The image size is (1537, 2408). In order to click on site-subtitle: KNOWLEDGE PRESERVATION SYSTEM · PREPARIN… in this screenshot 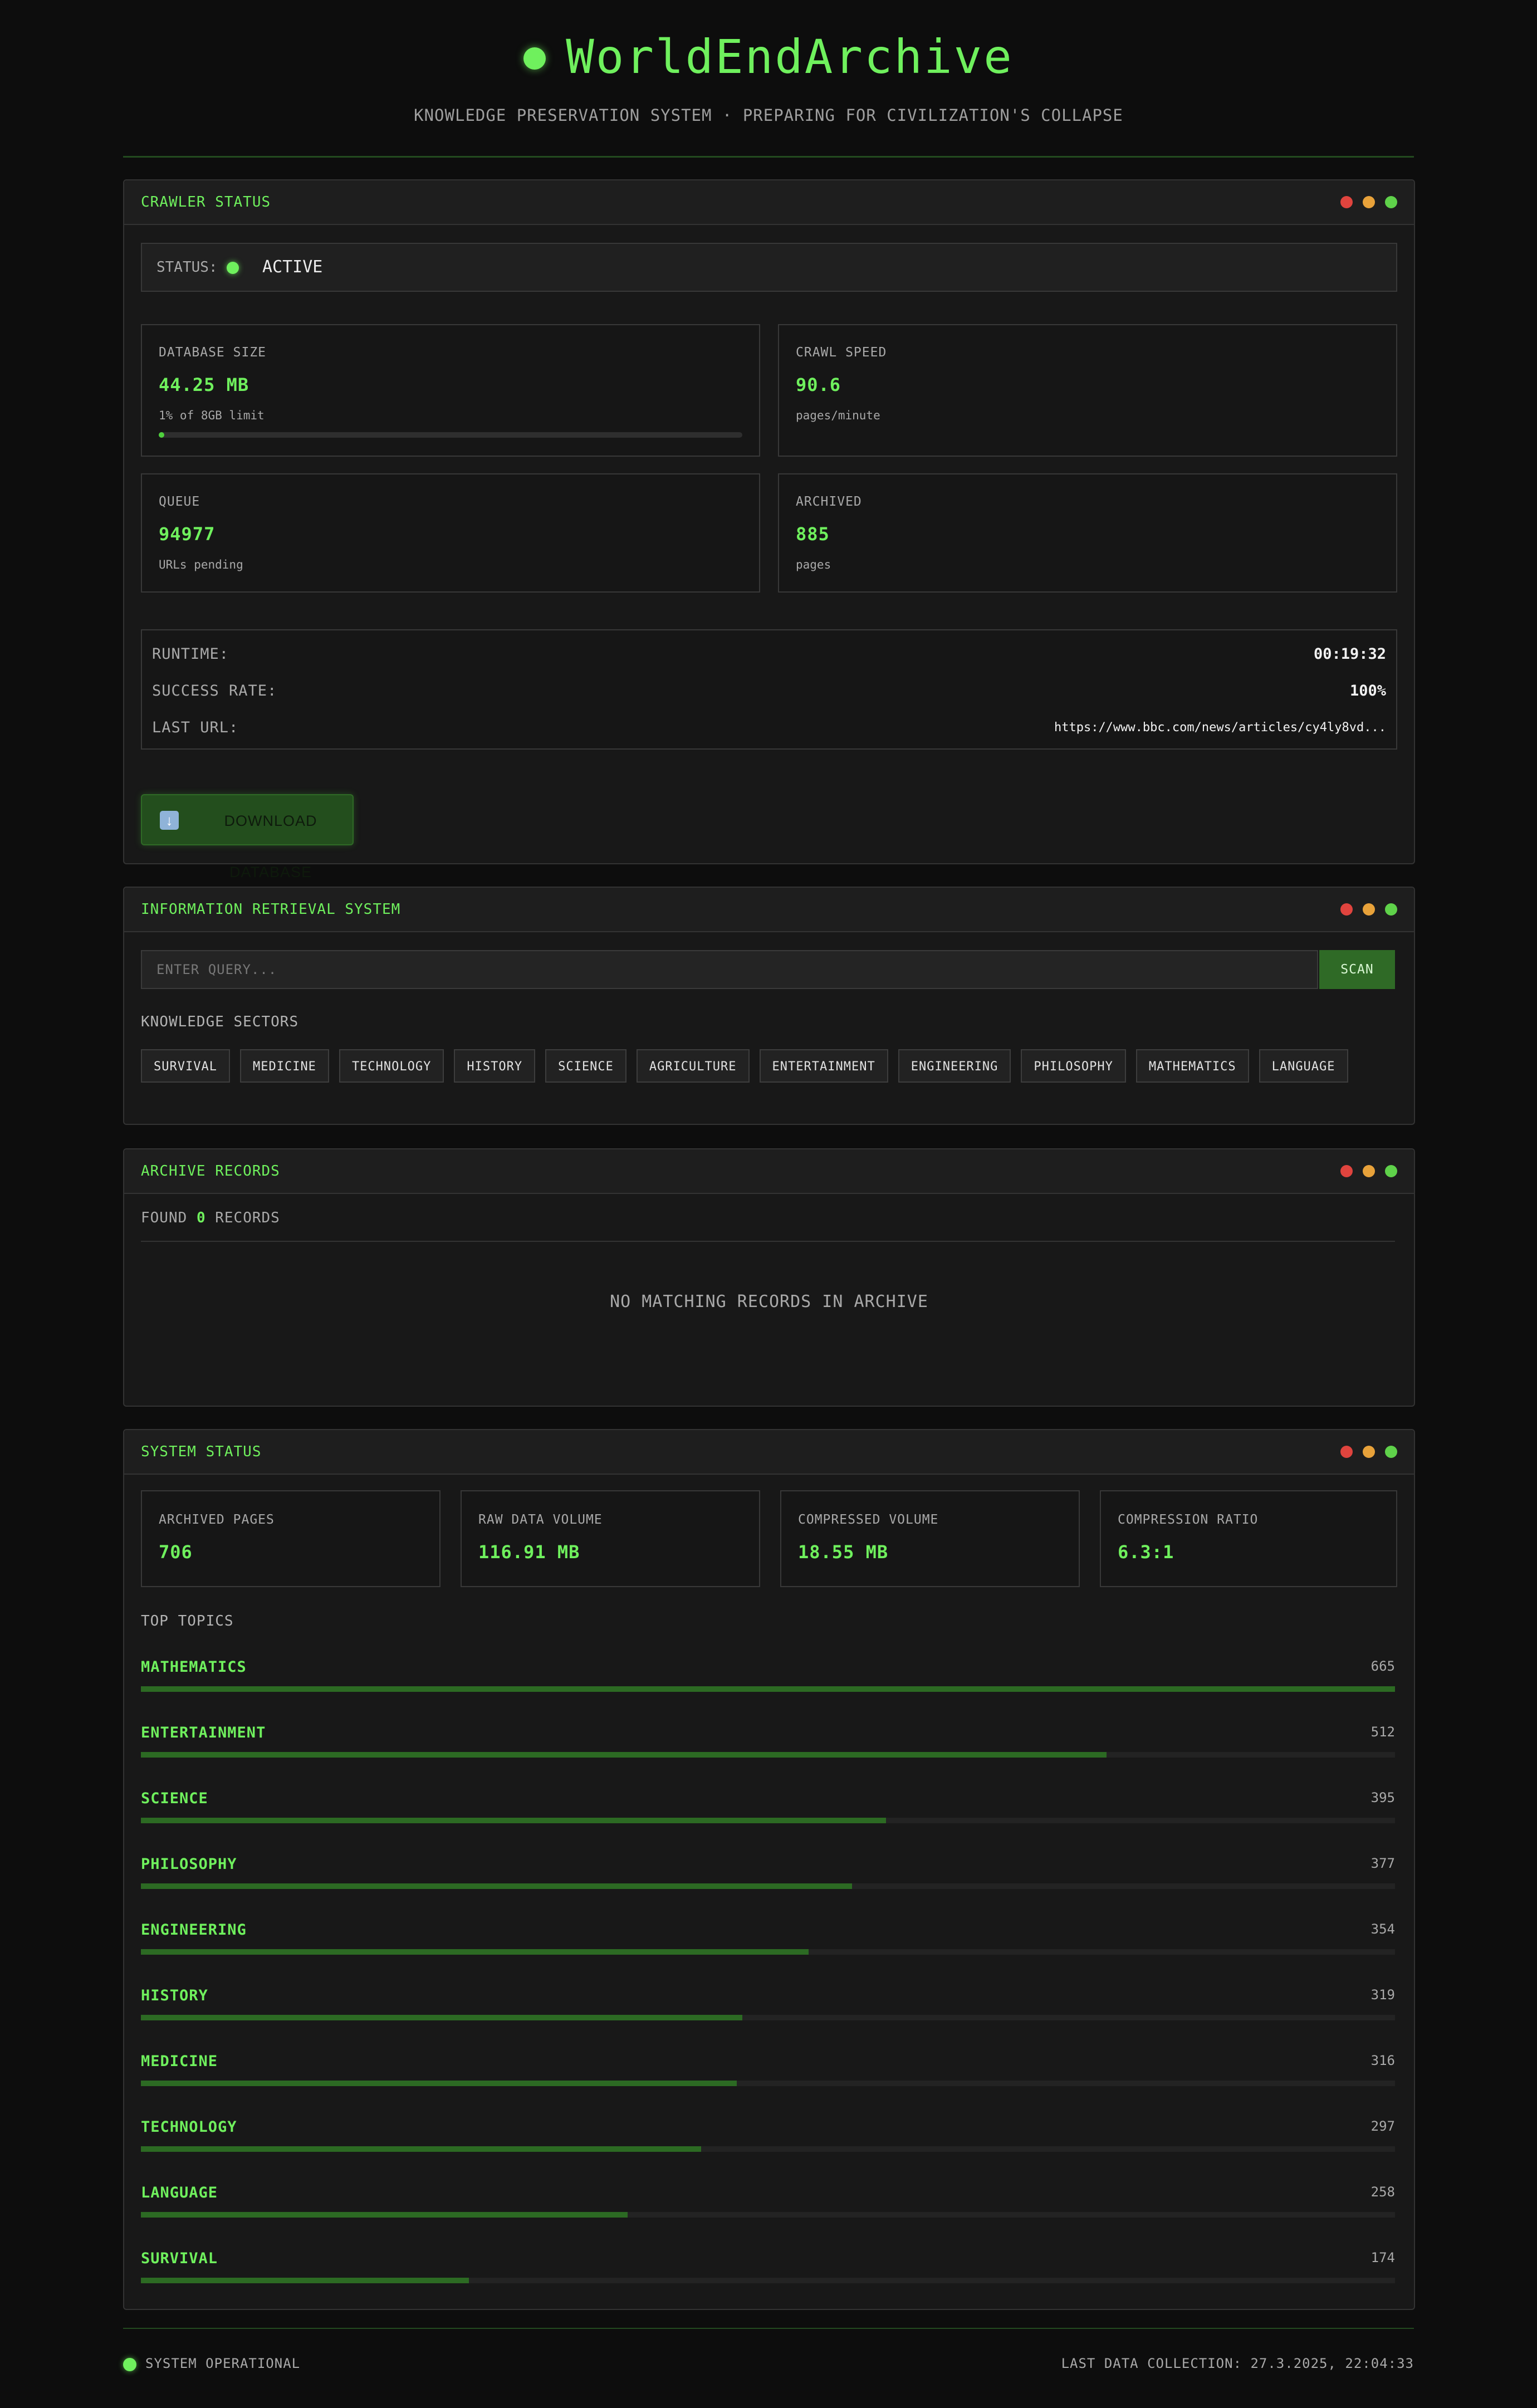, I will do `click(768, 115)`.